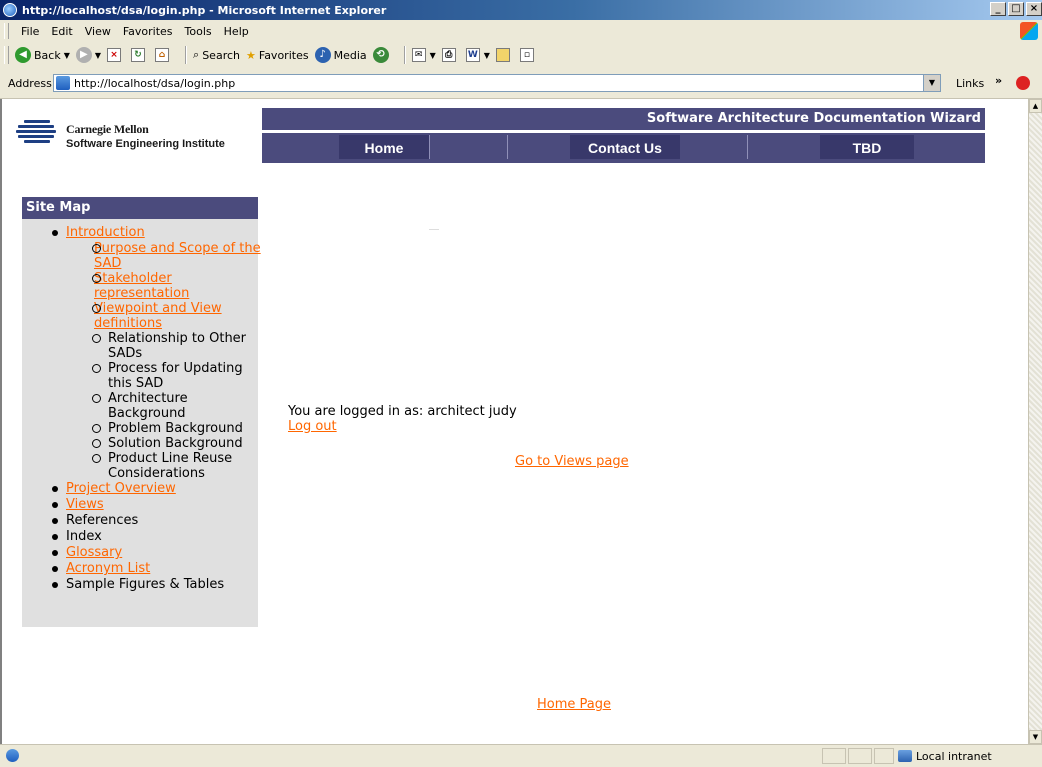 Image resolution: width=1042 pixels, height=767 pixels. What do you see at coordinates (350, 55) in the screenshot?
I see `media-label: Media` at bounding box center [350, 55].